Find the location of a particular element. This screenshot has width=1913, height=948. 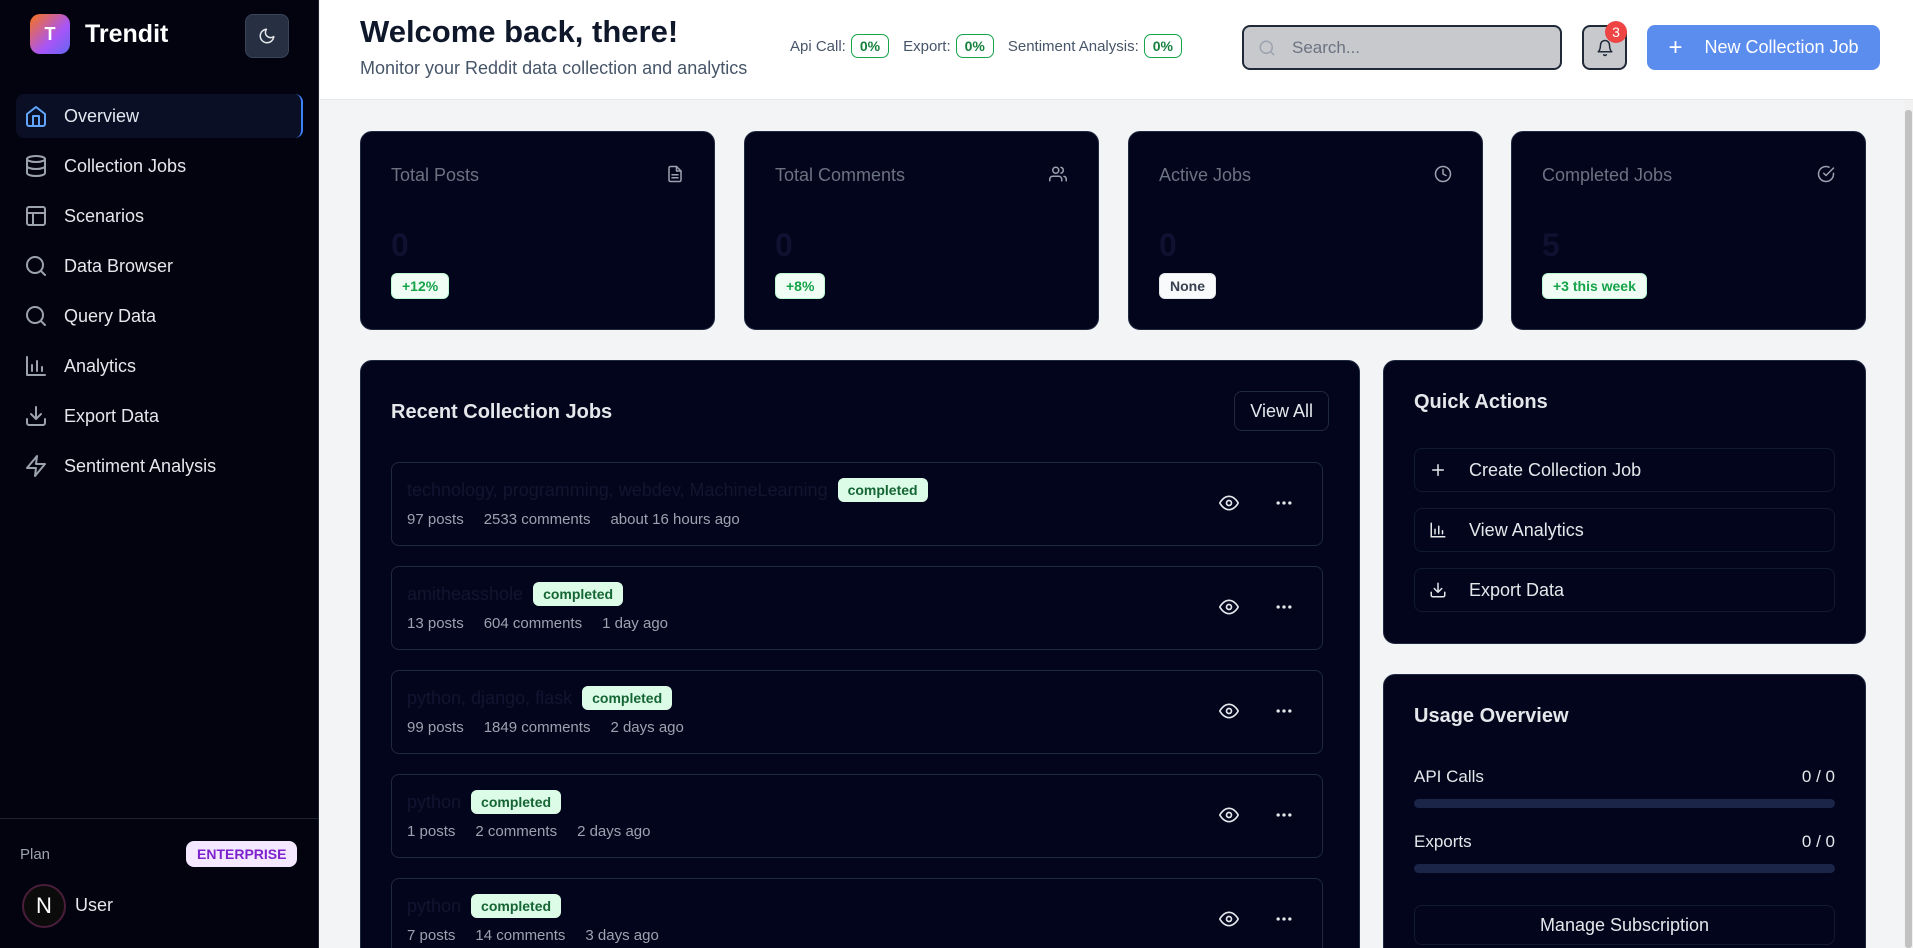

sidebar-item-analytics: Analytics is located at coordinates (159, 366).